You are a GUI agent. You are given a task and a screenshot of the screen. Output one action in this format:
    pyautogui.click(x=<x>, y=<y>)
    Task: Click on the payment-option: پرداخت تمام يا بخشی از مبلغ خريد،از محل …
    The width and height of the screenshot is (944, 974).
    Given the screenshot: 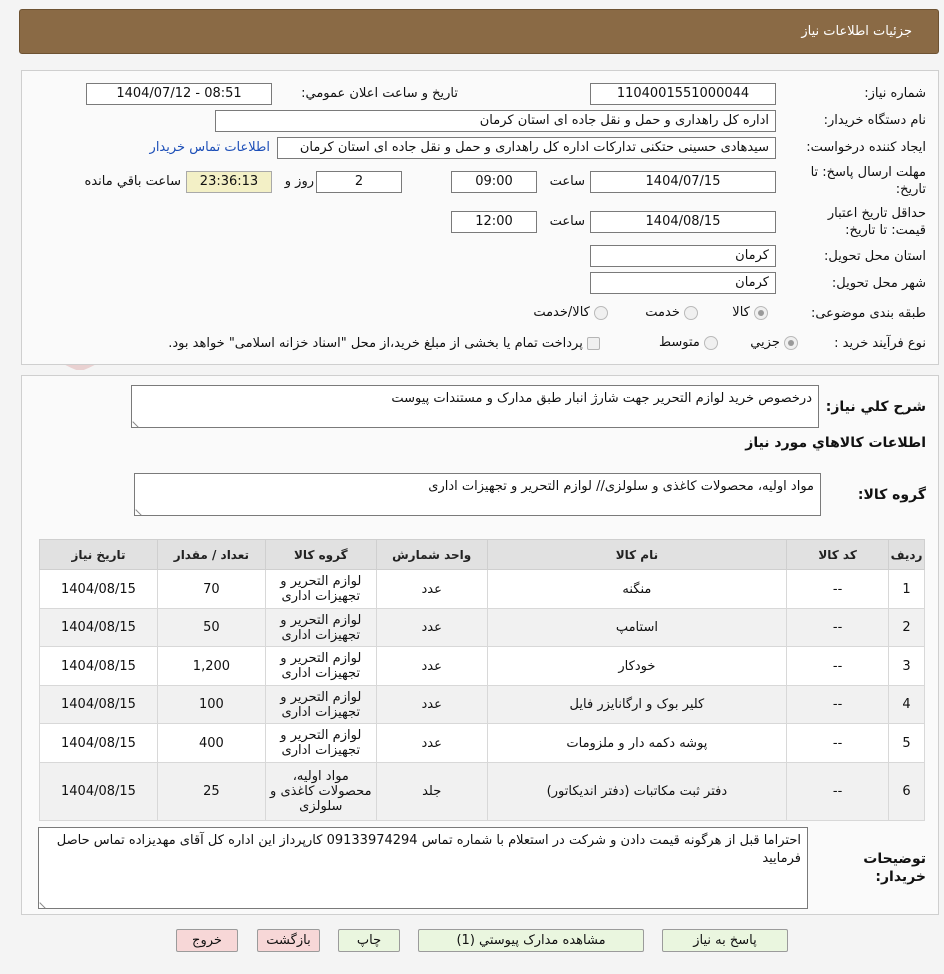 What is the action you would take?
    pyautogui.click(x=384, y=343)
    